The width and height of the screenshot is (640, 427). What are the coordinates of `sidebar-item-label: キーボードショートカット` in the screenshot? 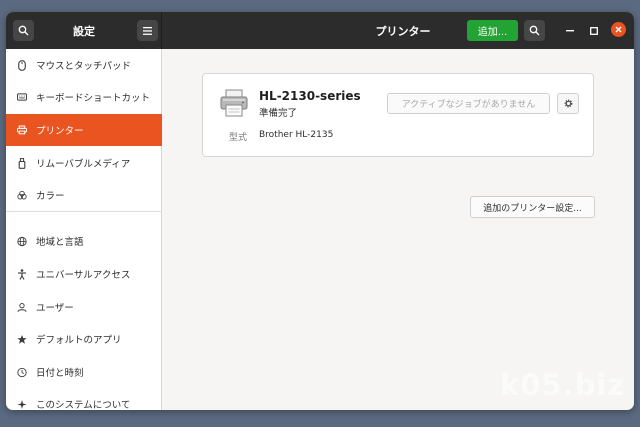 It's located at (93, 98).